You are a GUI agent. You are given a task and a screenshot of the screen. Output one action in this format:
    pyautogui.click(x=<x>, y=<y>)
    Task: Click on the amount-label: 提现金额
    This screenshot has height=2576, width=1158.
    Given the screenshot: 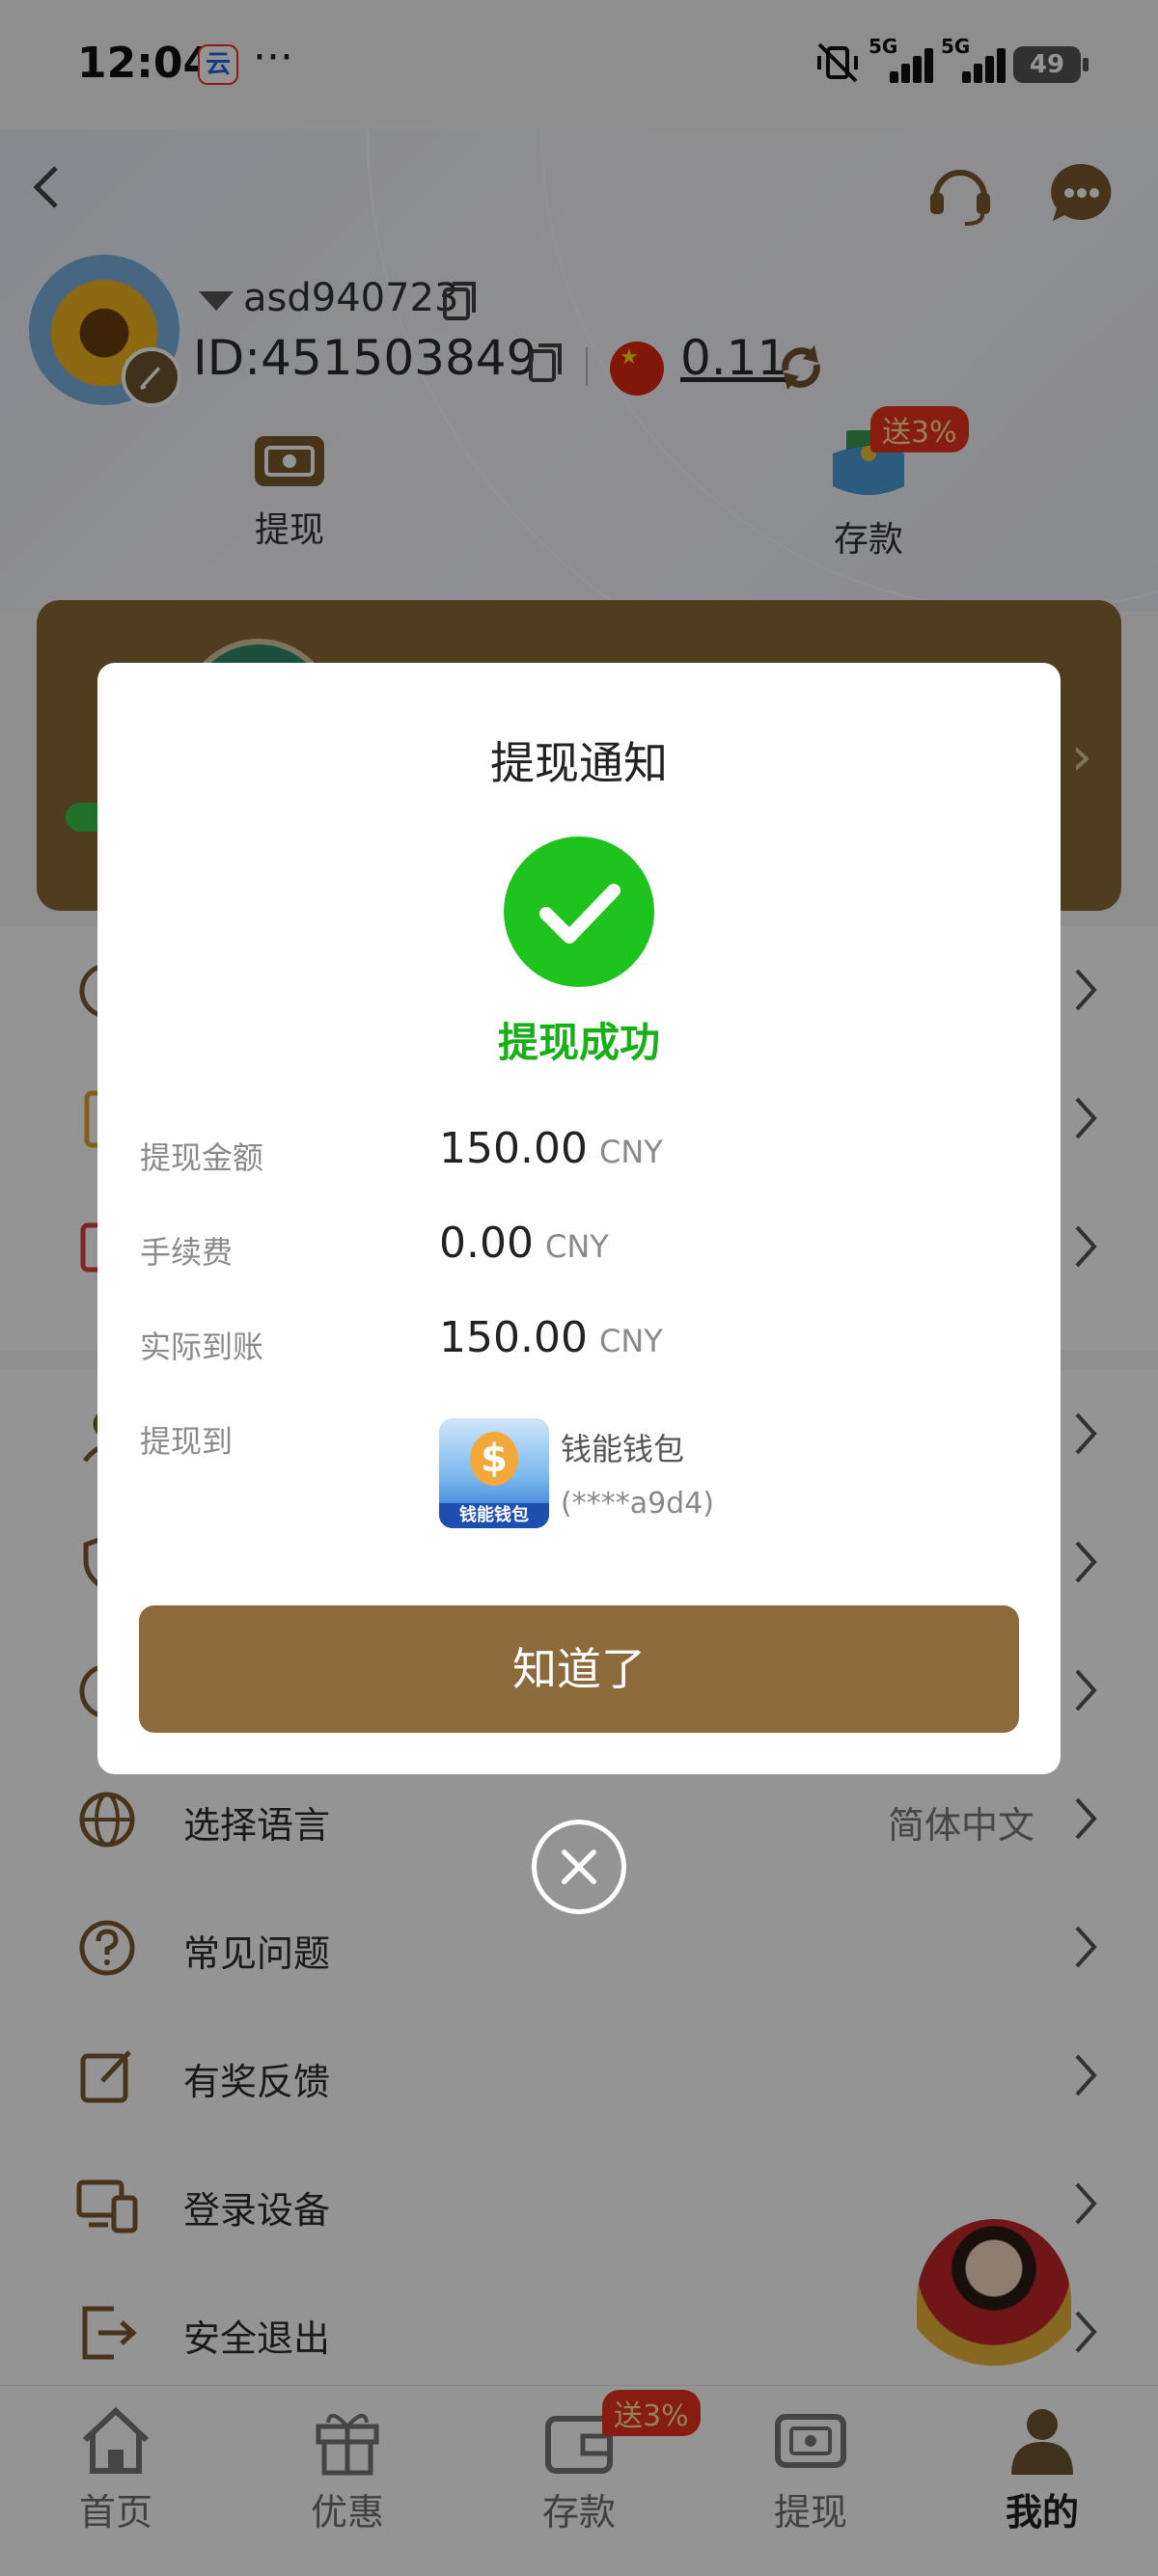 What is the action you would take?
    pyautogui.click(x=202, y=1157)
    